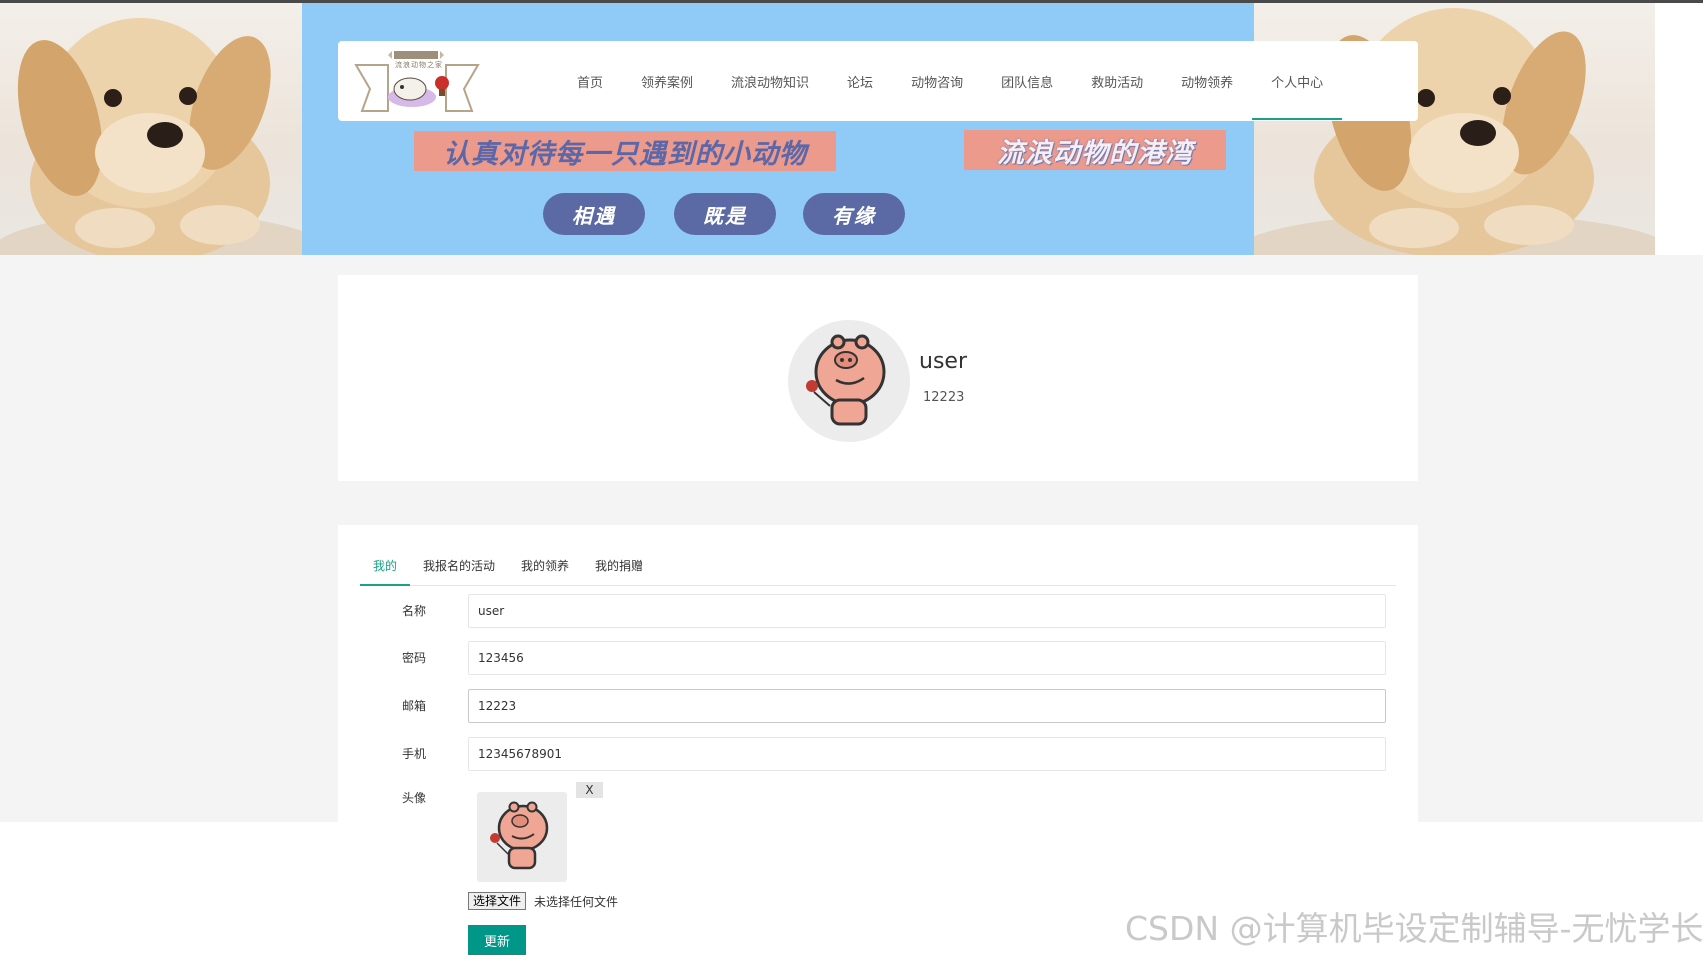 This screenshot has height=955, width=1703. What do you see at coordinates (497, 940) in the screenshot?
I see `update-button: 更新` at bounding box center [497, 940].